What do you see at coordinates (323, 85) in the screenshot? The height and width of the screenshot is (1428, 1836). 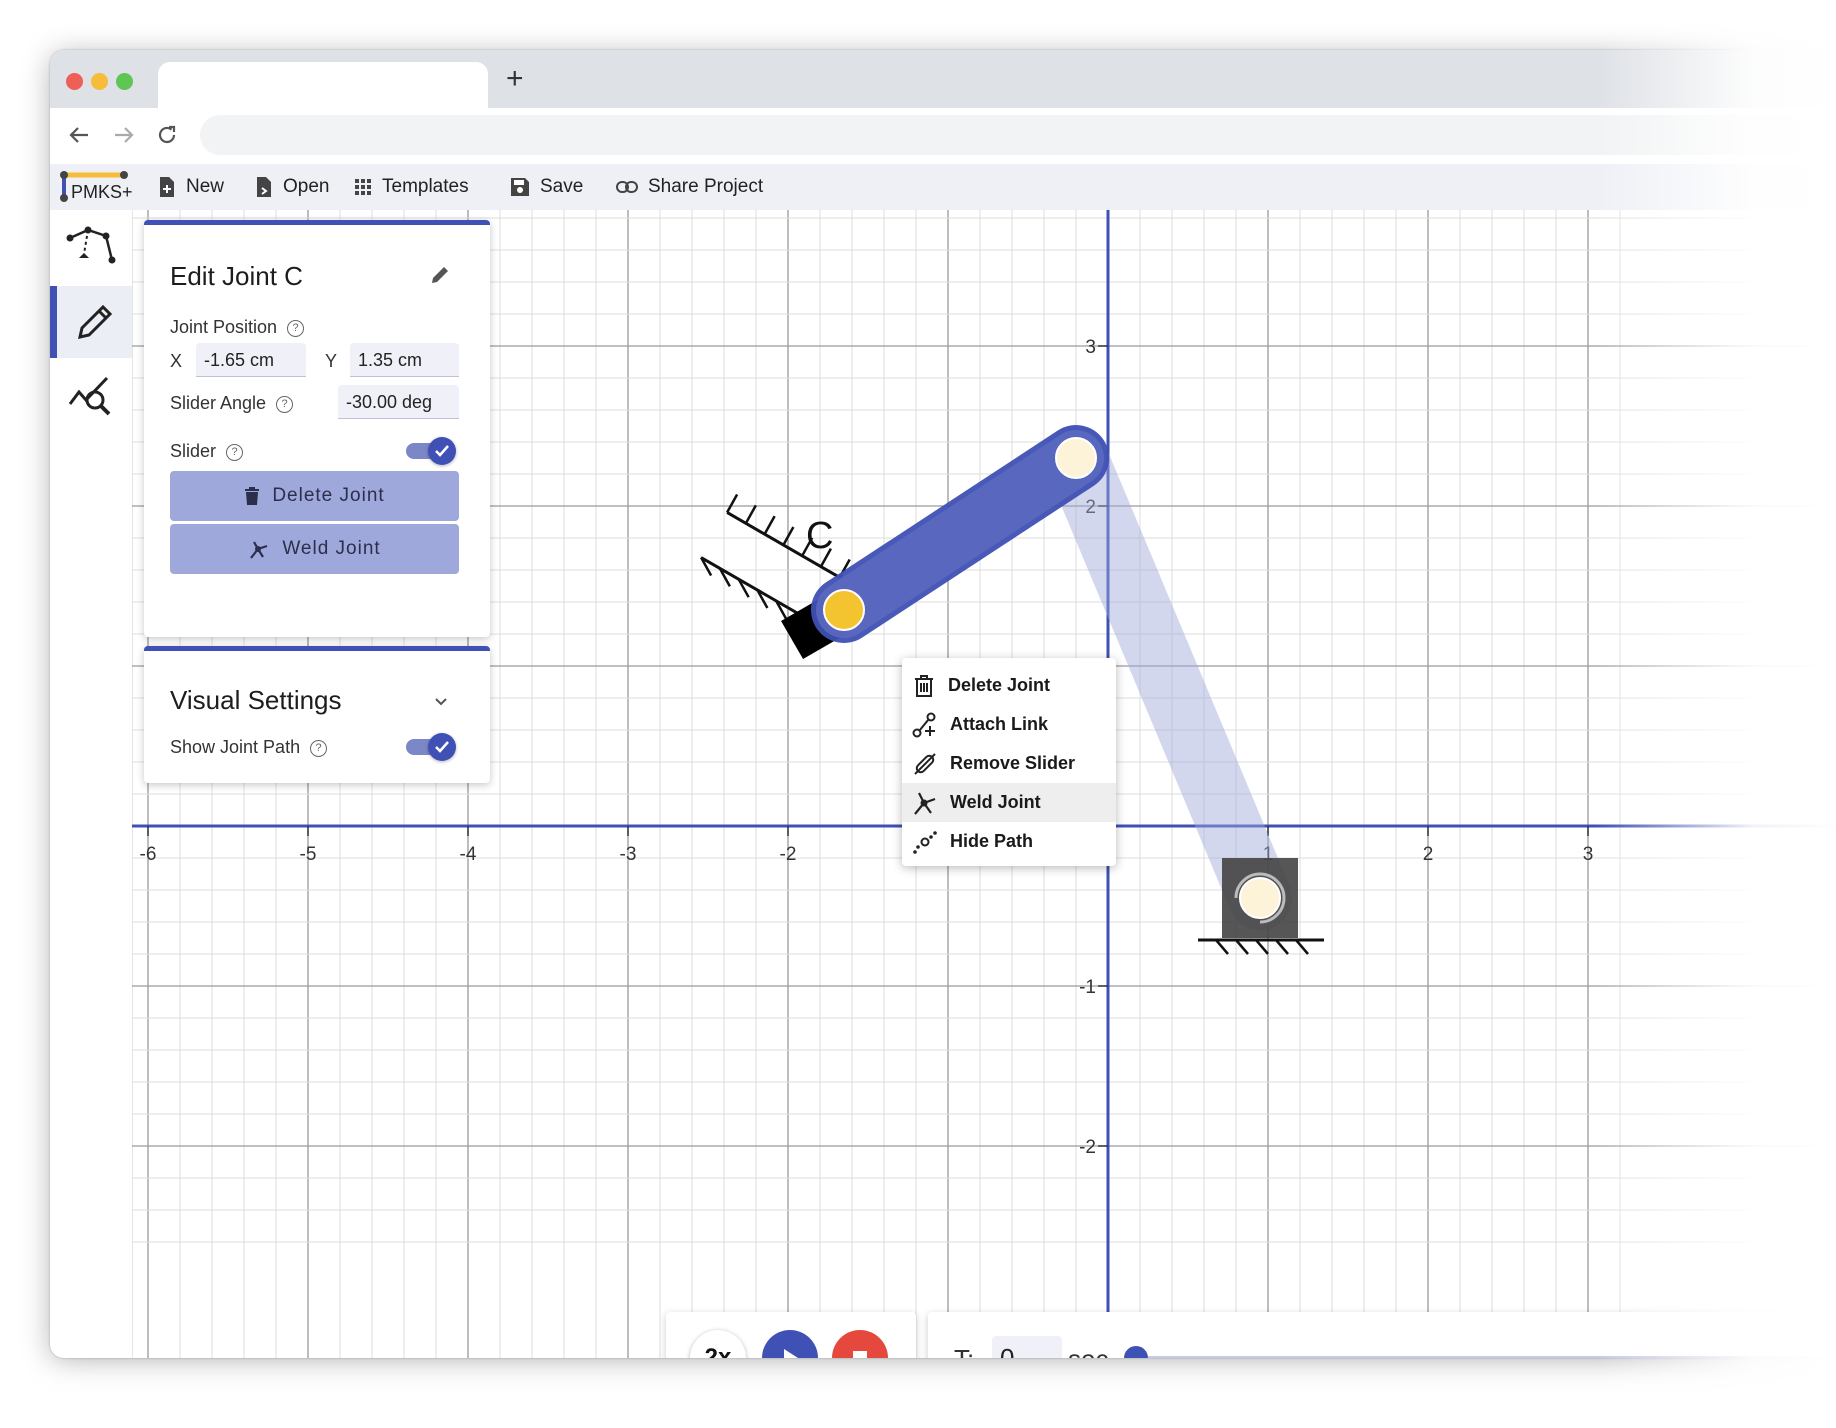 I see `browser-tab-active` at bounding box center [323, 85].